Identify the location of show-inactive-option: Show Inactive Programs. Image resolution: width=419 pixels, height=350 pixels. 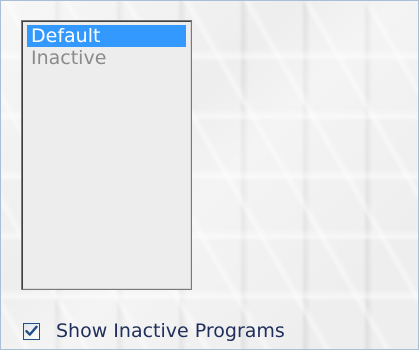
(154, 331).